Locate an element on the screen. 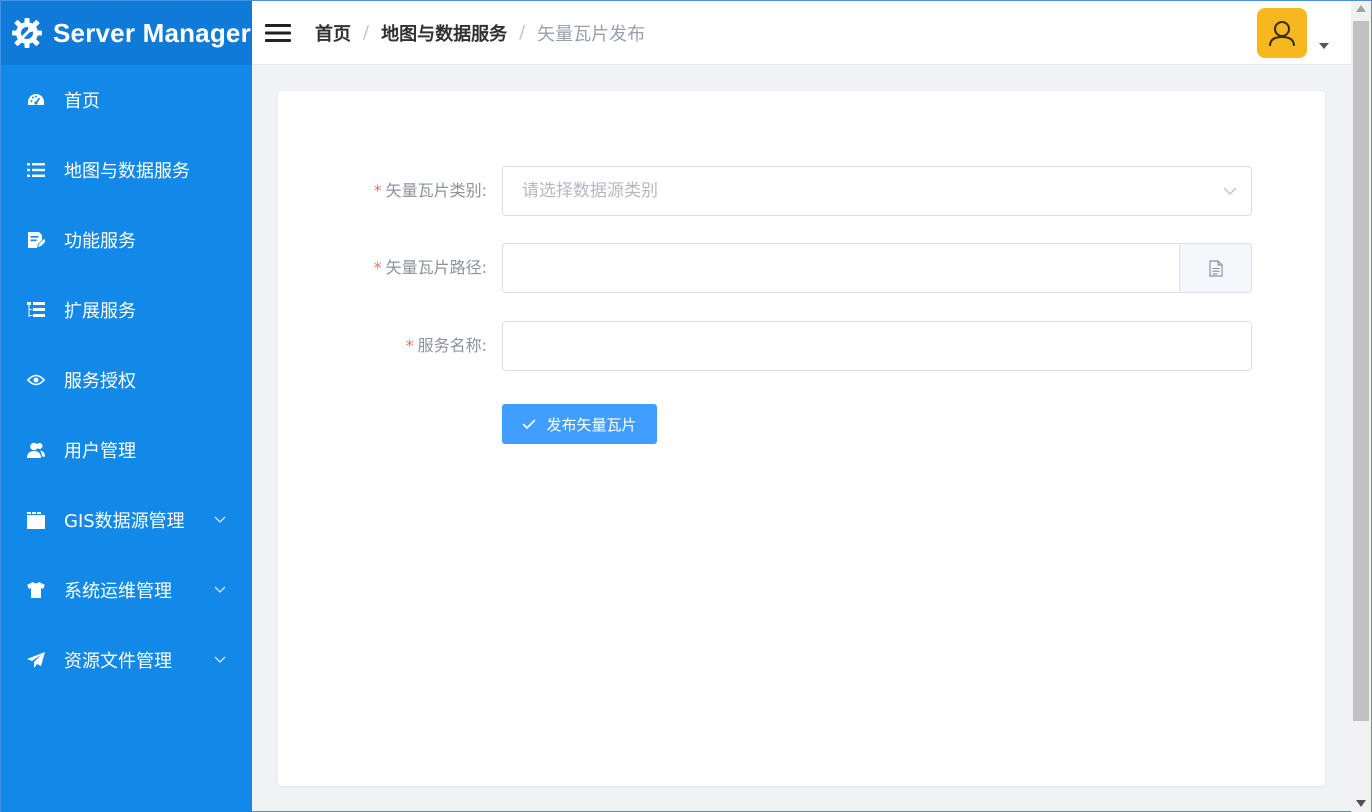 The width and height of the screenshot is (1372, 812). publish-vector-tile-button: 发布矢量瓦片 is located at coordinates (579, 424).